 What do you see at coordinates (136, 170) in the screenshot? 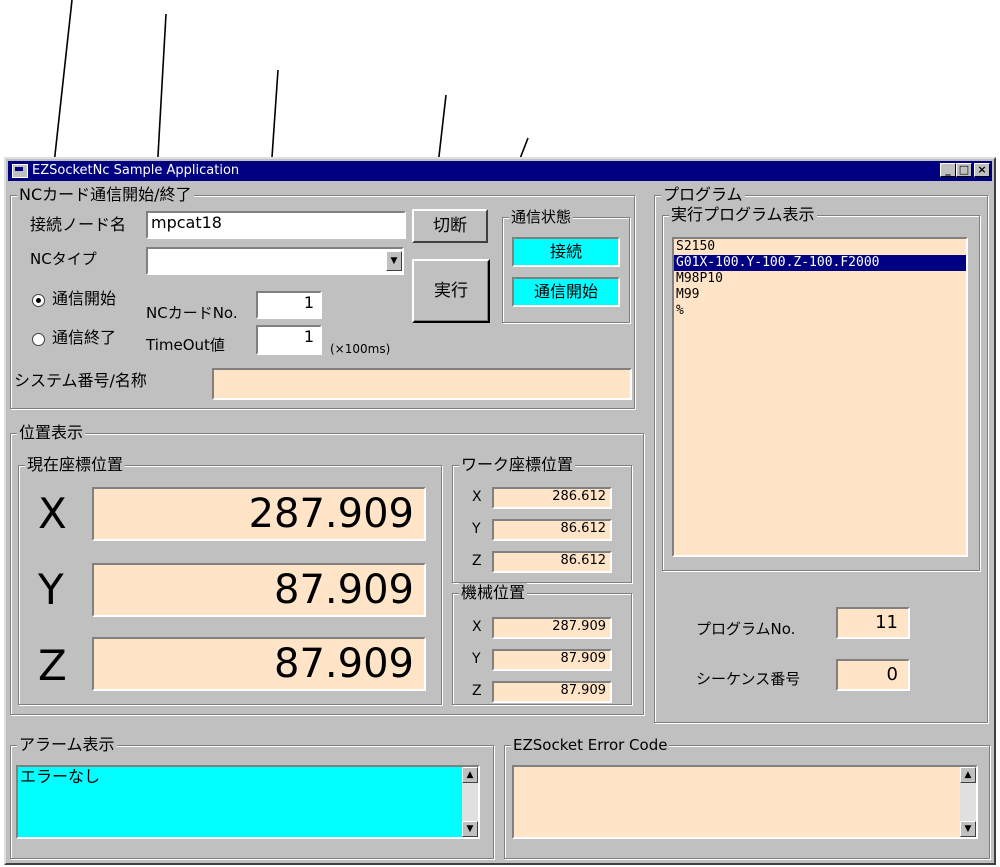
I see `window-title: EZSocketNc Sample Application` at bounding box center [136, 170].